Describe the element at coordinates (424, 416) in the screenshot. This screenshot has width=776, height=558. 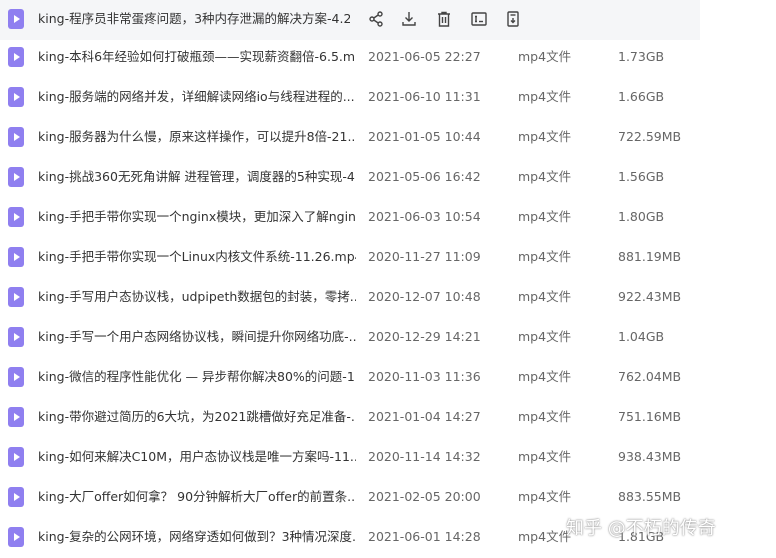
I see `file-date: 2021-01-04 14:27` at that location.